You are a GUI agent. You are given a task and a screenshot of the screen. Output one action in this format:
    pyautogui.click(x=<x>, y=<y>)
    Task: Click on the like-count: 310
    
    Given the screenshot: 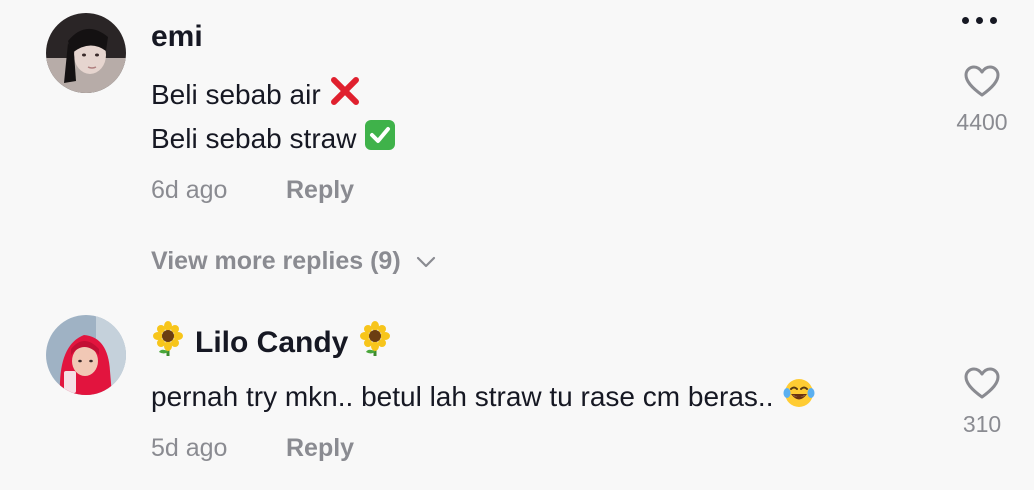 What is the action you would take?
    pyautogui.click(x=982, y=424)
    